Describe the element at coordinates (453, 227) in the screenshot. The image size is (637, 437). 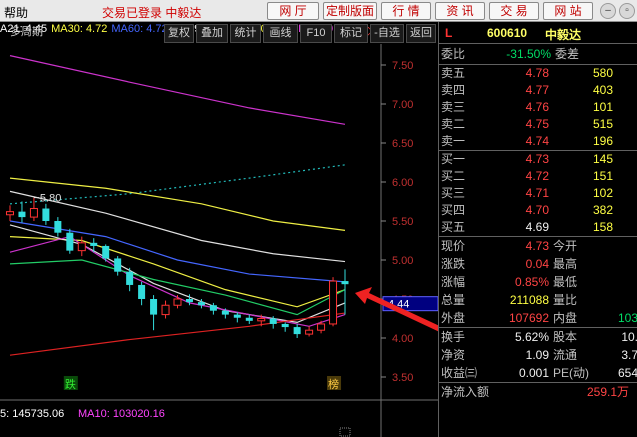
I see `buy-label: 买五` at that location.